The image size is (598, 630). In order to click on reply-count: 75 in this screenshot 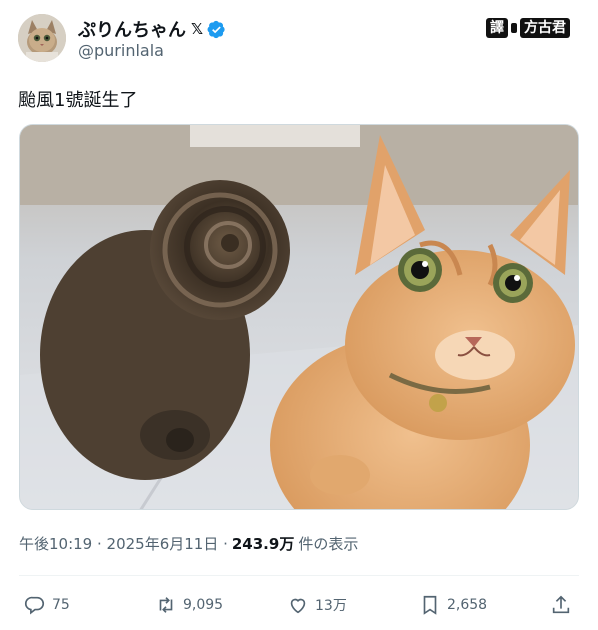, I will do `click(61, 605)`.